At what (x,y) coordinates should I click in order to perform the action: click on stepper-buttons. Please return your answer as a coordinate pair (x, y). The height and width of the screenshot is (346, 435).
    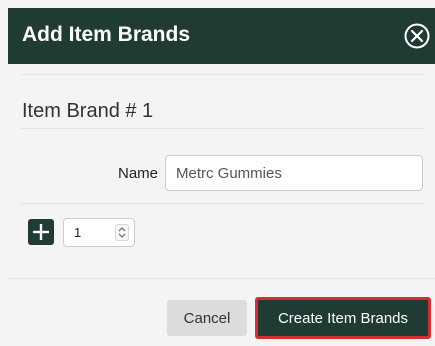
    Looking at the image, I should click on (122, 232).